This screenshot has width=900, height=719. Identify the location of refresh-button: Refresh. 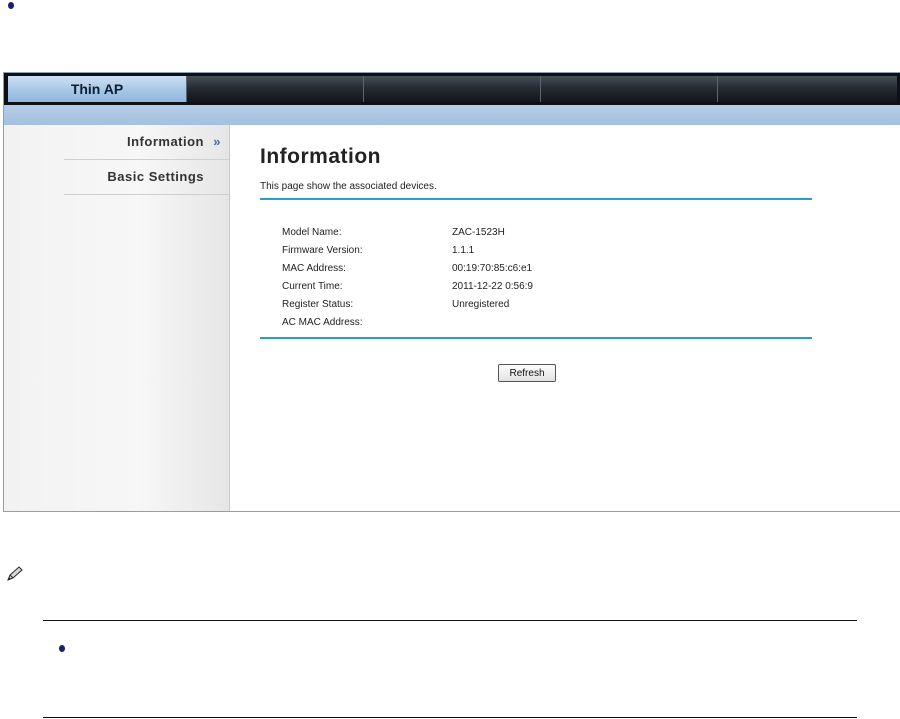
(527, 373).